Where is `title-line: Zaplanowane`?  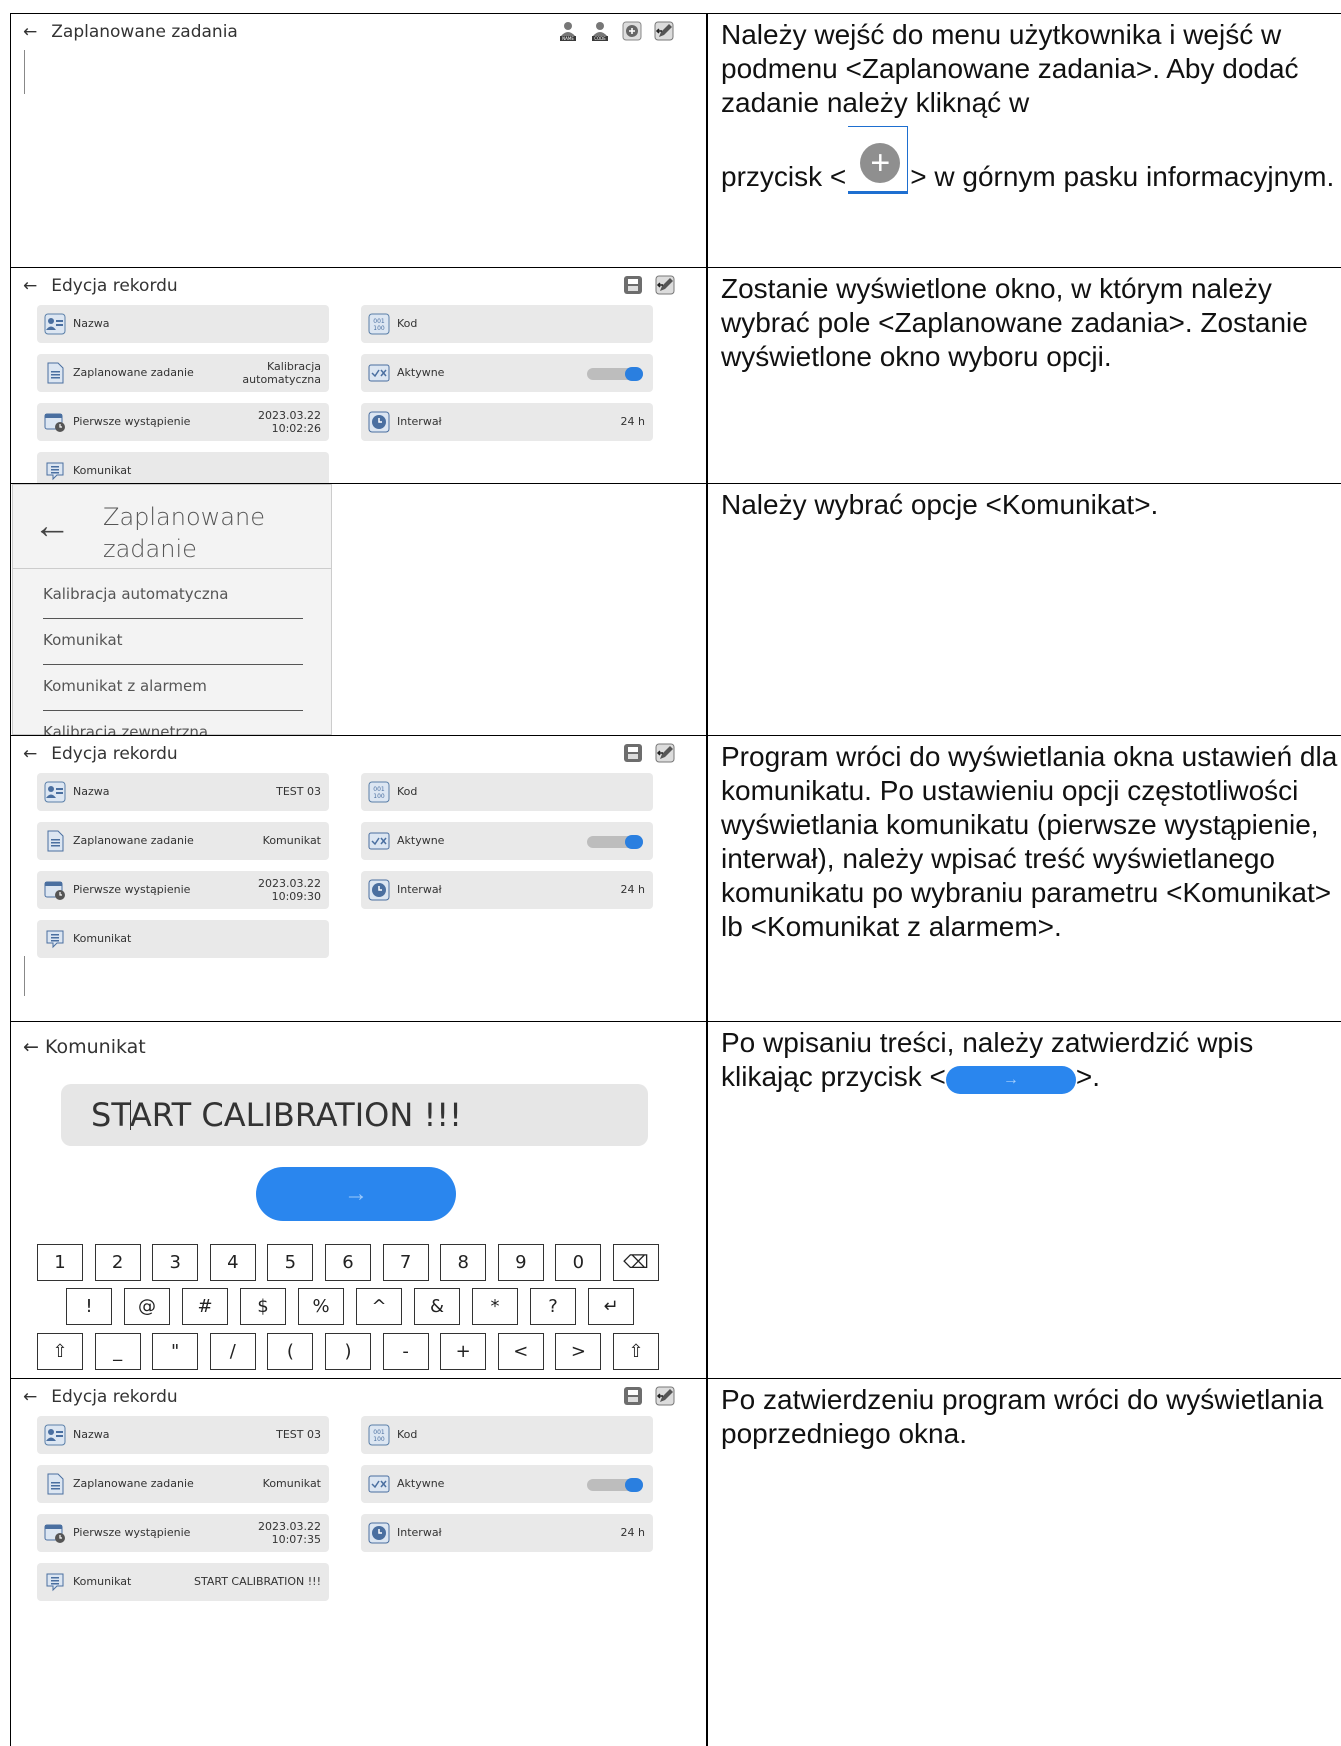 title-line: Zaplanowane is located at coordinates (184, 517).